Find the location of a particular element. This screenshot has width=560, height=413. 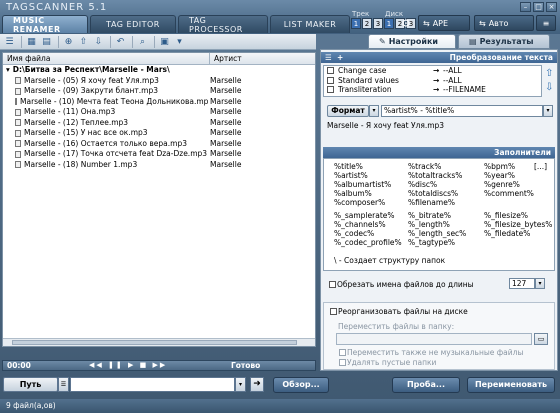

path-mode-dropdown: ☰ is located at coordinates (63, 384).